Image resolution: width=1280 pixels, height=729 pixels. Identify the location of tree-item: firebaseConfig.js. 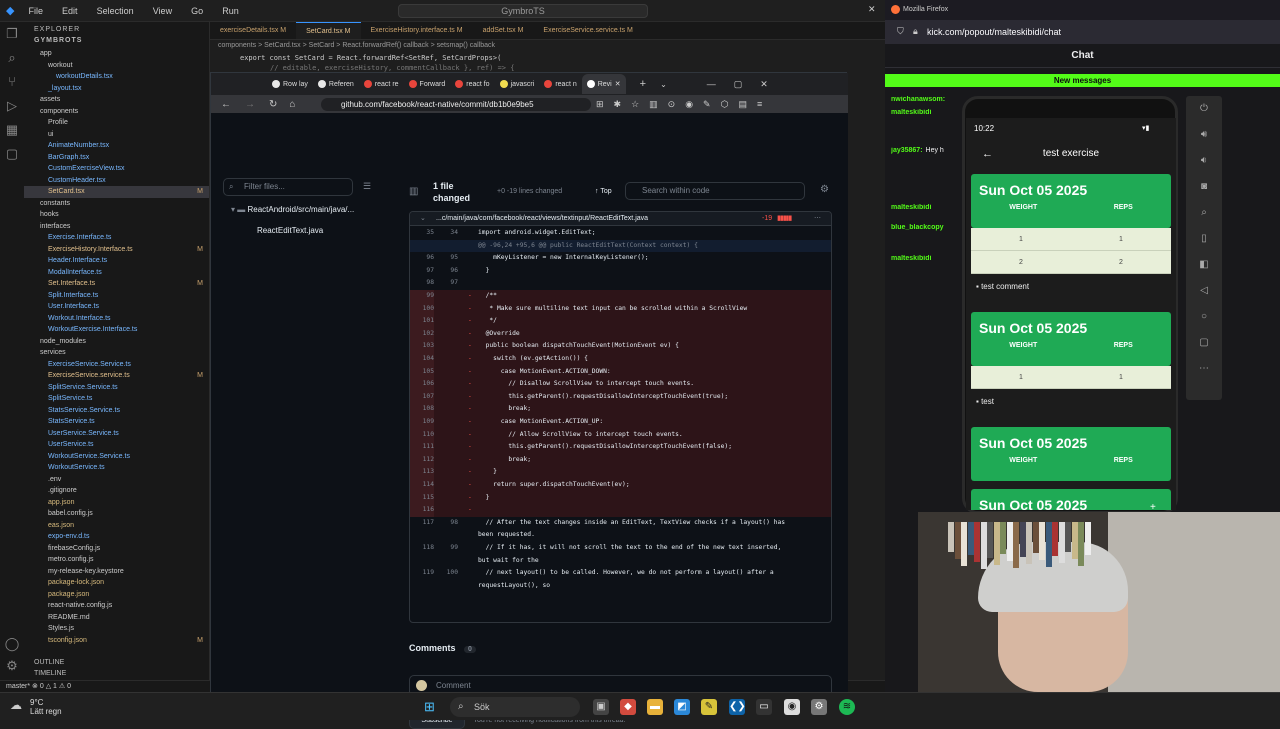
(116, 549).